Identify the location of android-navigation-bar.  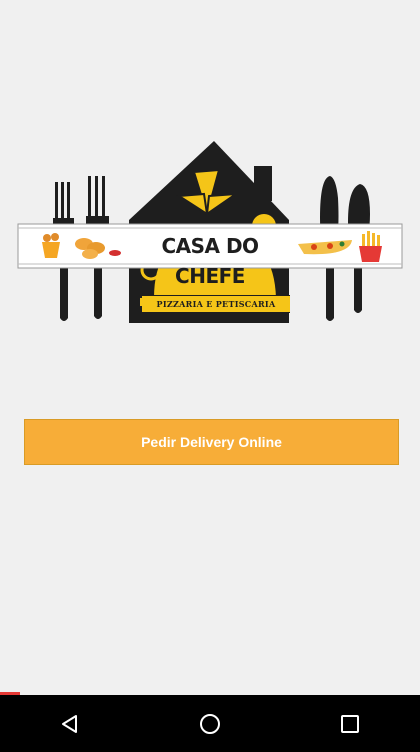
(210, 723).